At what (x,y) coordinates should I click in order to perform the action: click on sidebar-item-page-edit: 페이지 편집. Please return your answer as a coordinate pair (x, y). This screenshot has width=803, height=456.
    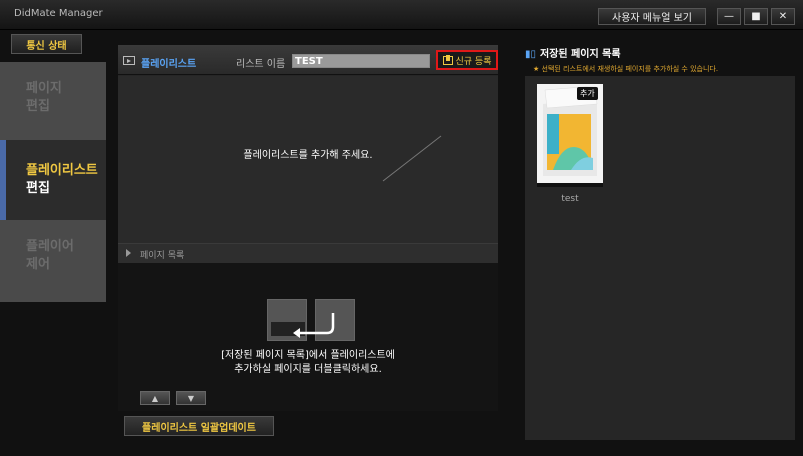
    Looking at the image, I should click on (53, 101).